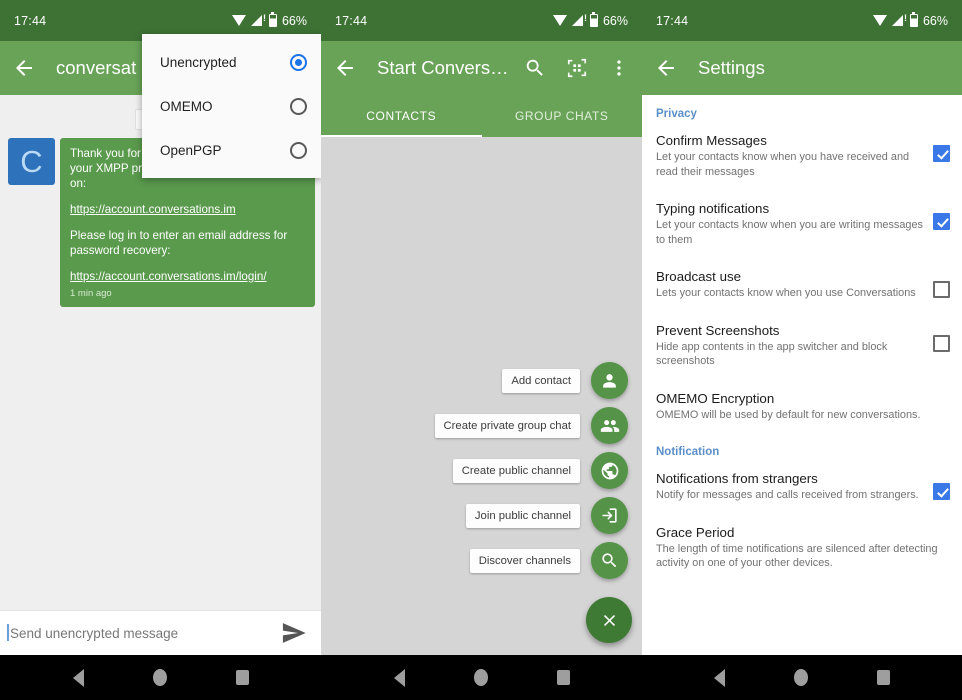 Image resolution: width=962 pixels, height=700 pixels. I want to click on qr-code-icon, so click(577, 68).